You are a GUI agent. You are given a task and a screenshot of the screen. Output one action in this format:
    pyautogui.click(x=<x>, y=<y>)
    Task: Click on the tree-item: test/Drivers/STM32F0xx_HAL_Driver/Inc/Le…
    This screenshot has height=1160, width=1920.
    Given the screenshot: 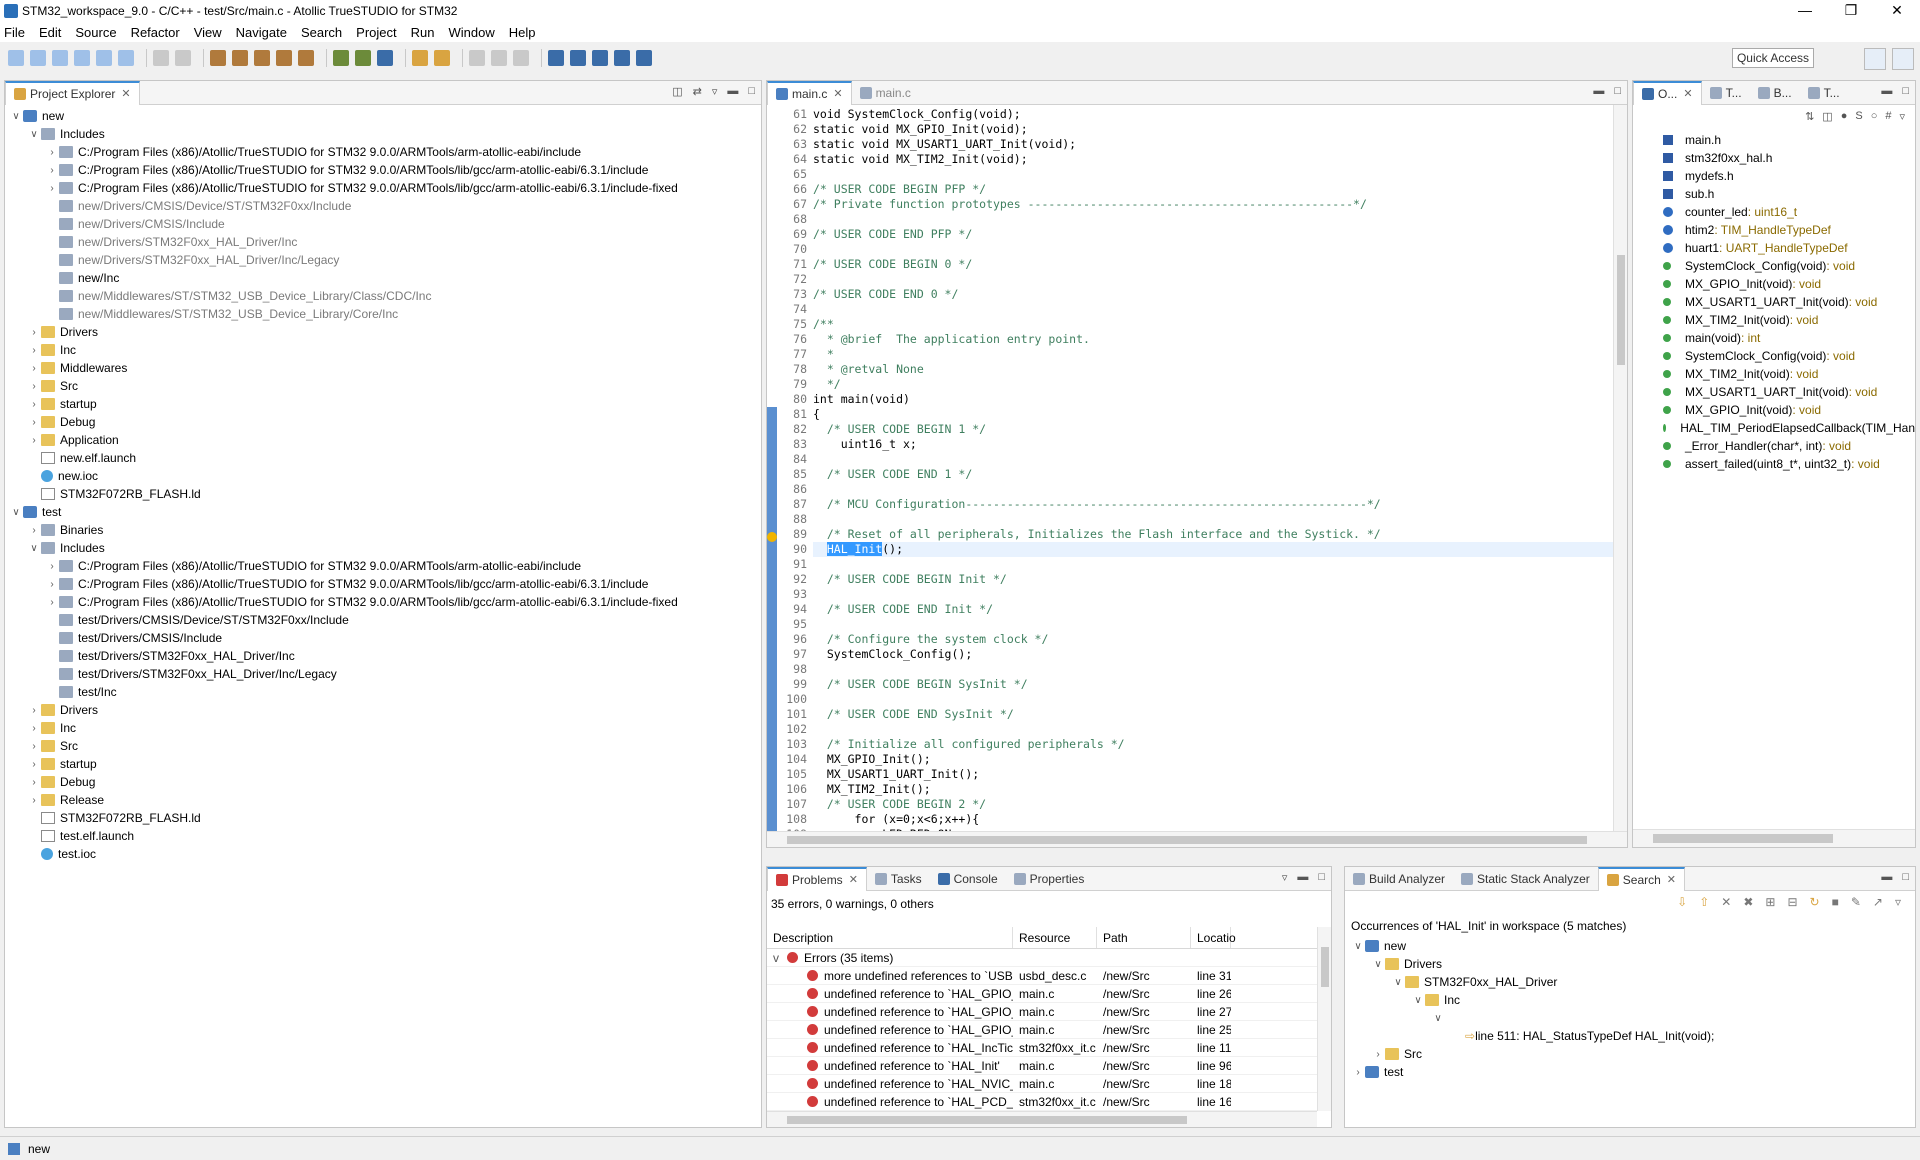 What is the action you would take?
    pyautogui.click(x=383, y=674)
    